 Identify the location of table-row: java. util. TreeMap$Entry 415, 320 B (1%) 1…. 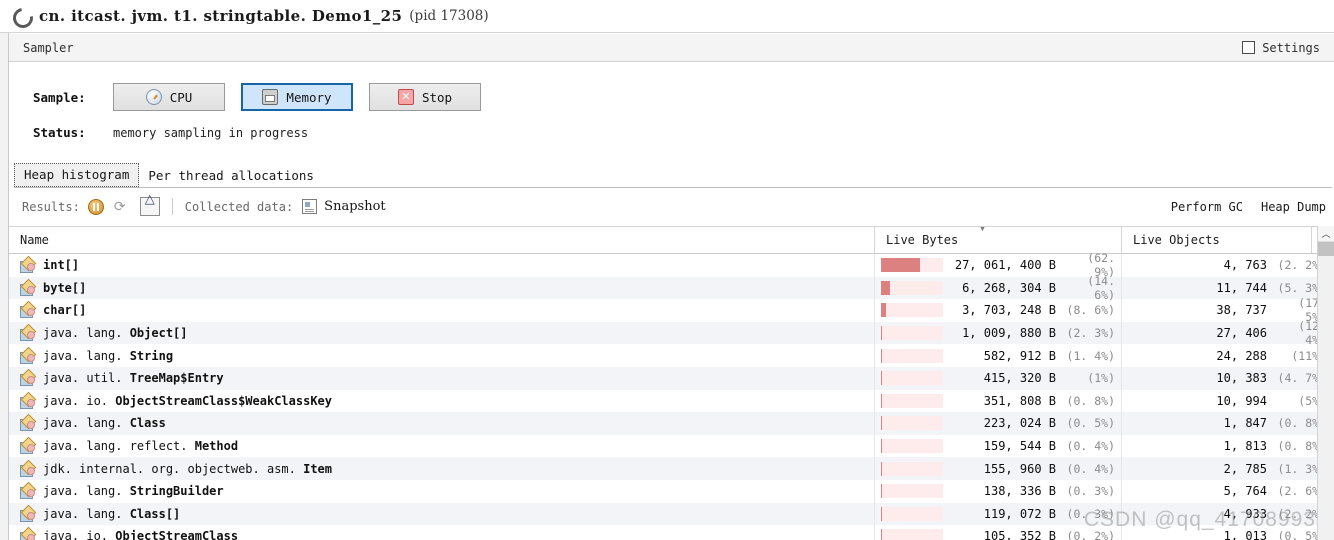
(671, 378).